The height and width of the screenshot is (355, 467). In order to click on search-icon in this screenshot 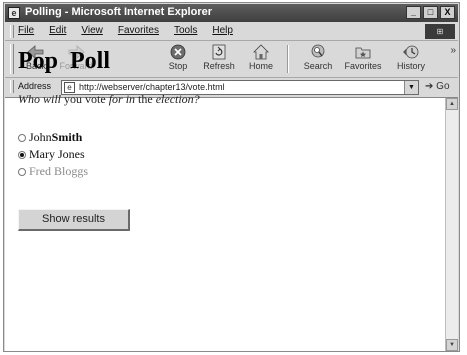, I will do `click(318, 51)`.